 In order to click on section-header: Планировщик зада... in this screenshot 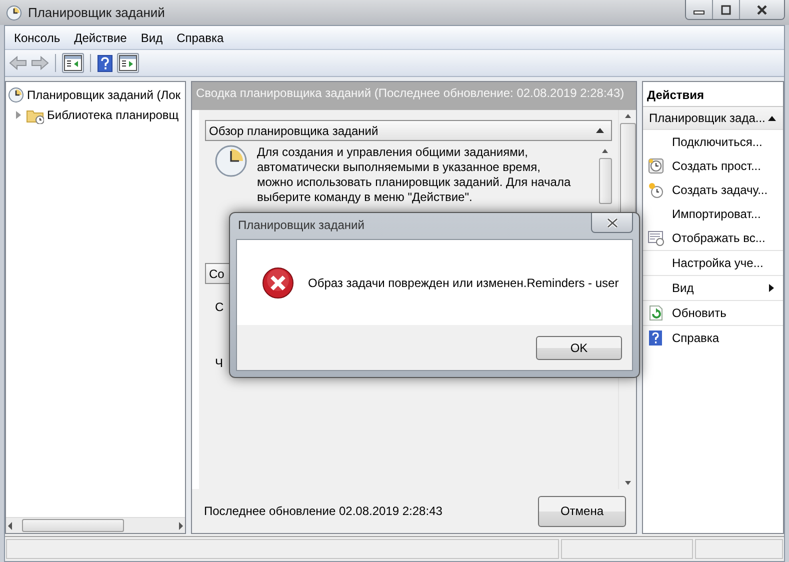, I will do `click(713, 118)`.